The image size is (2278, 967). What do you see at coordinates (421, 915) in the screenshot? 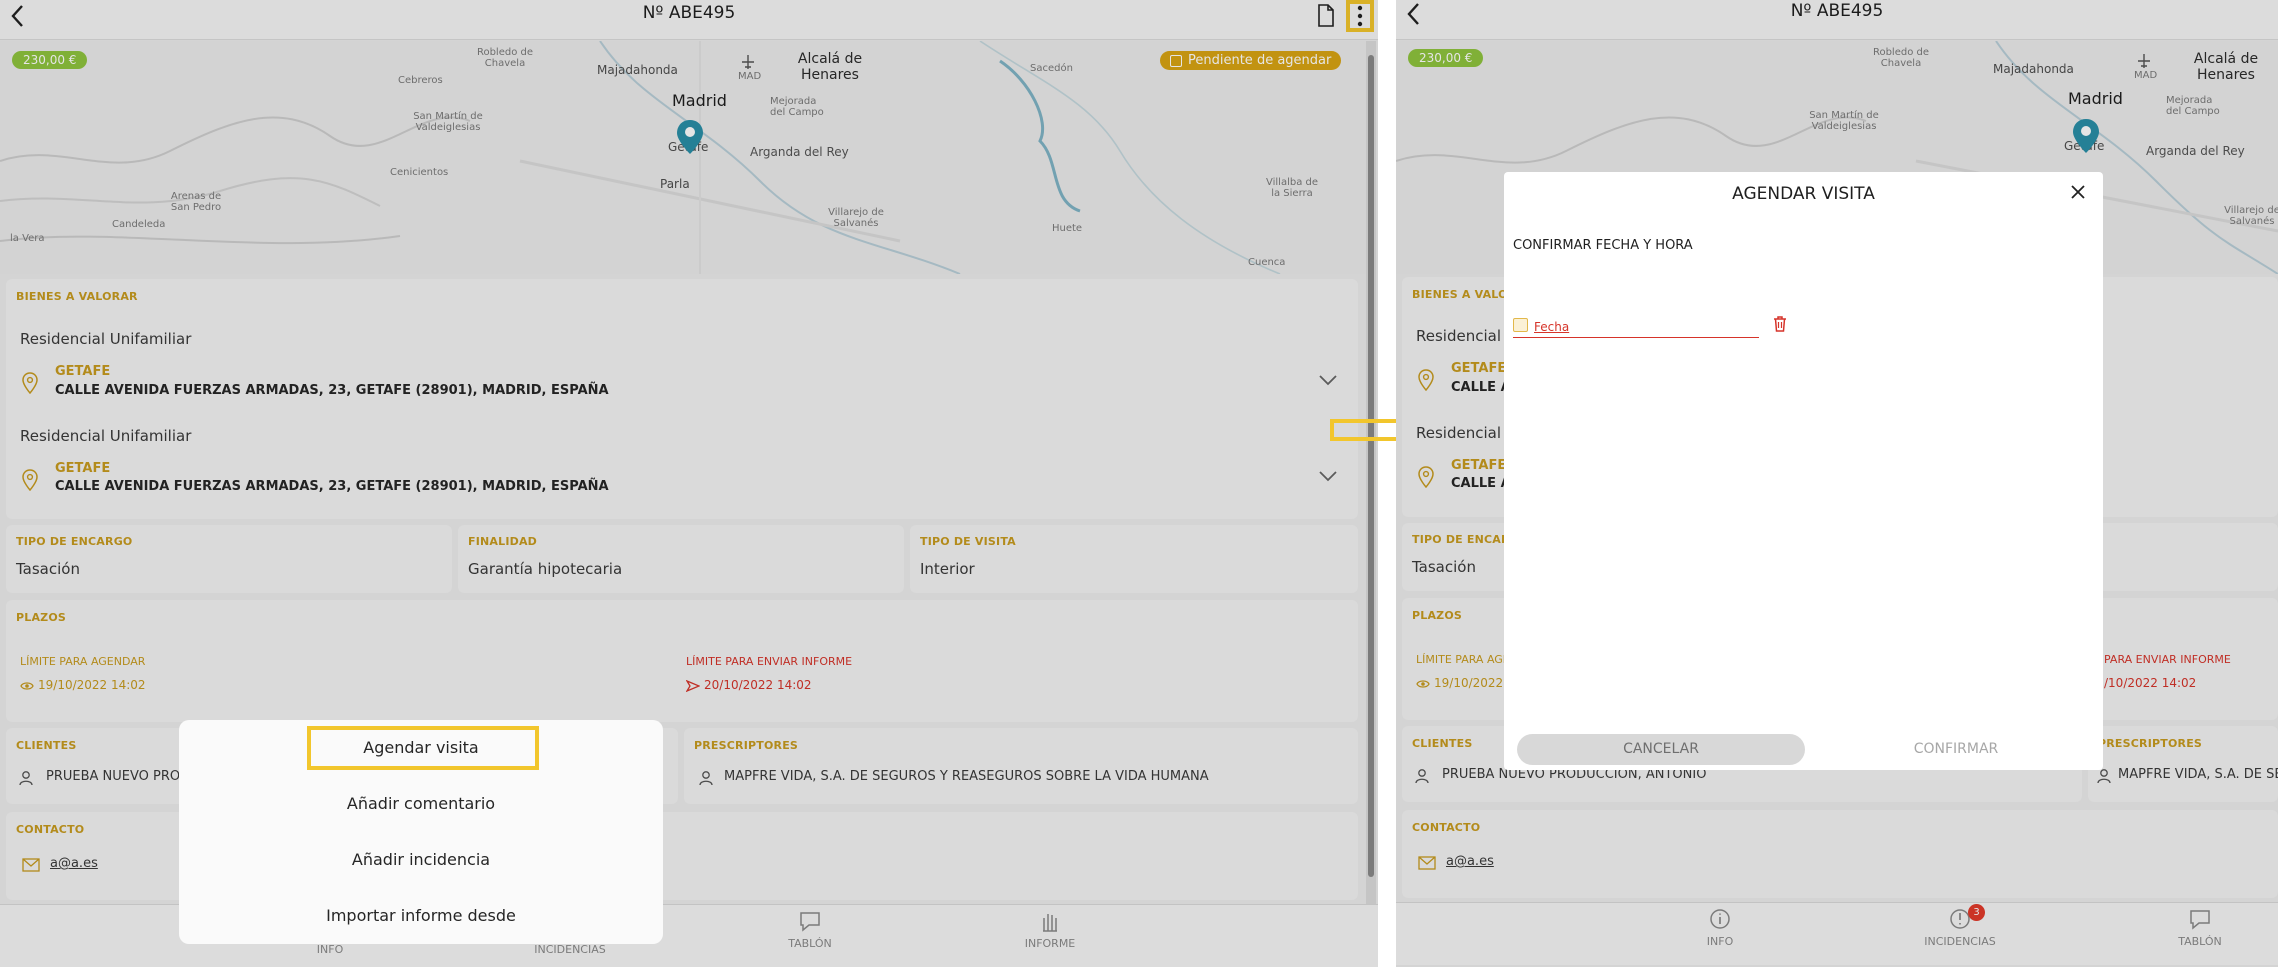
I see `menu-item-importar-informe: Importar informe desde` at bounding box center [421, 915].